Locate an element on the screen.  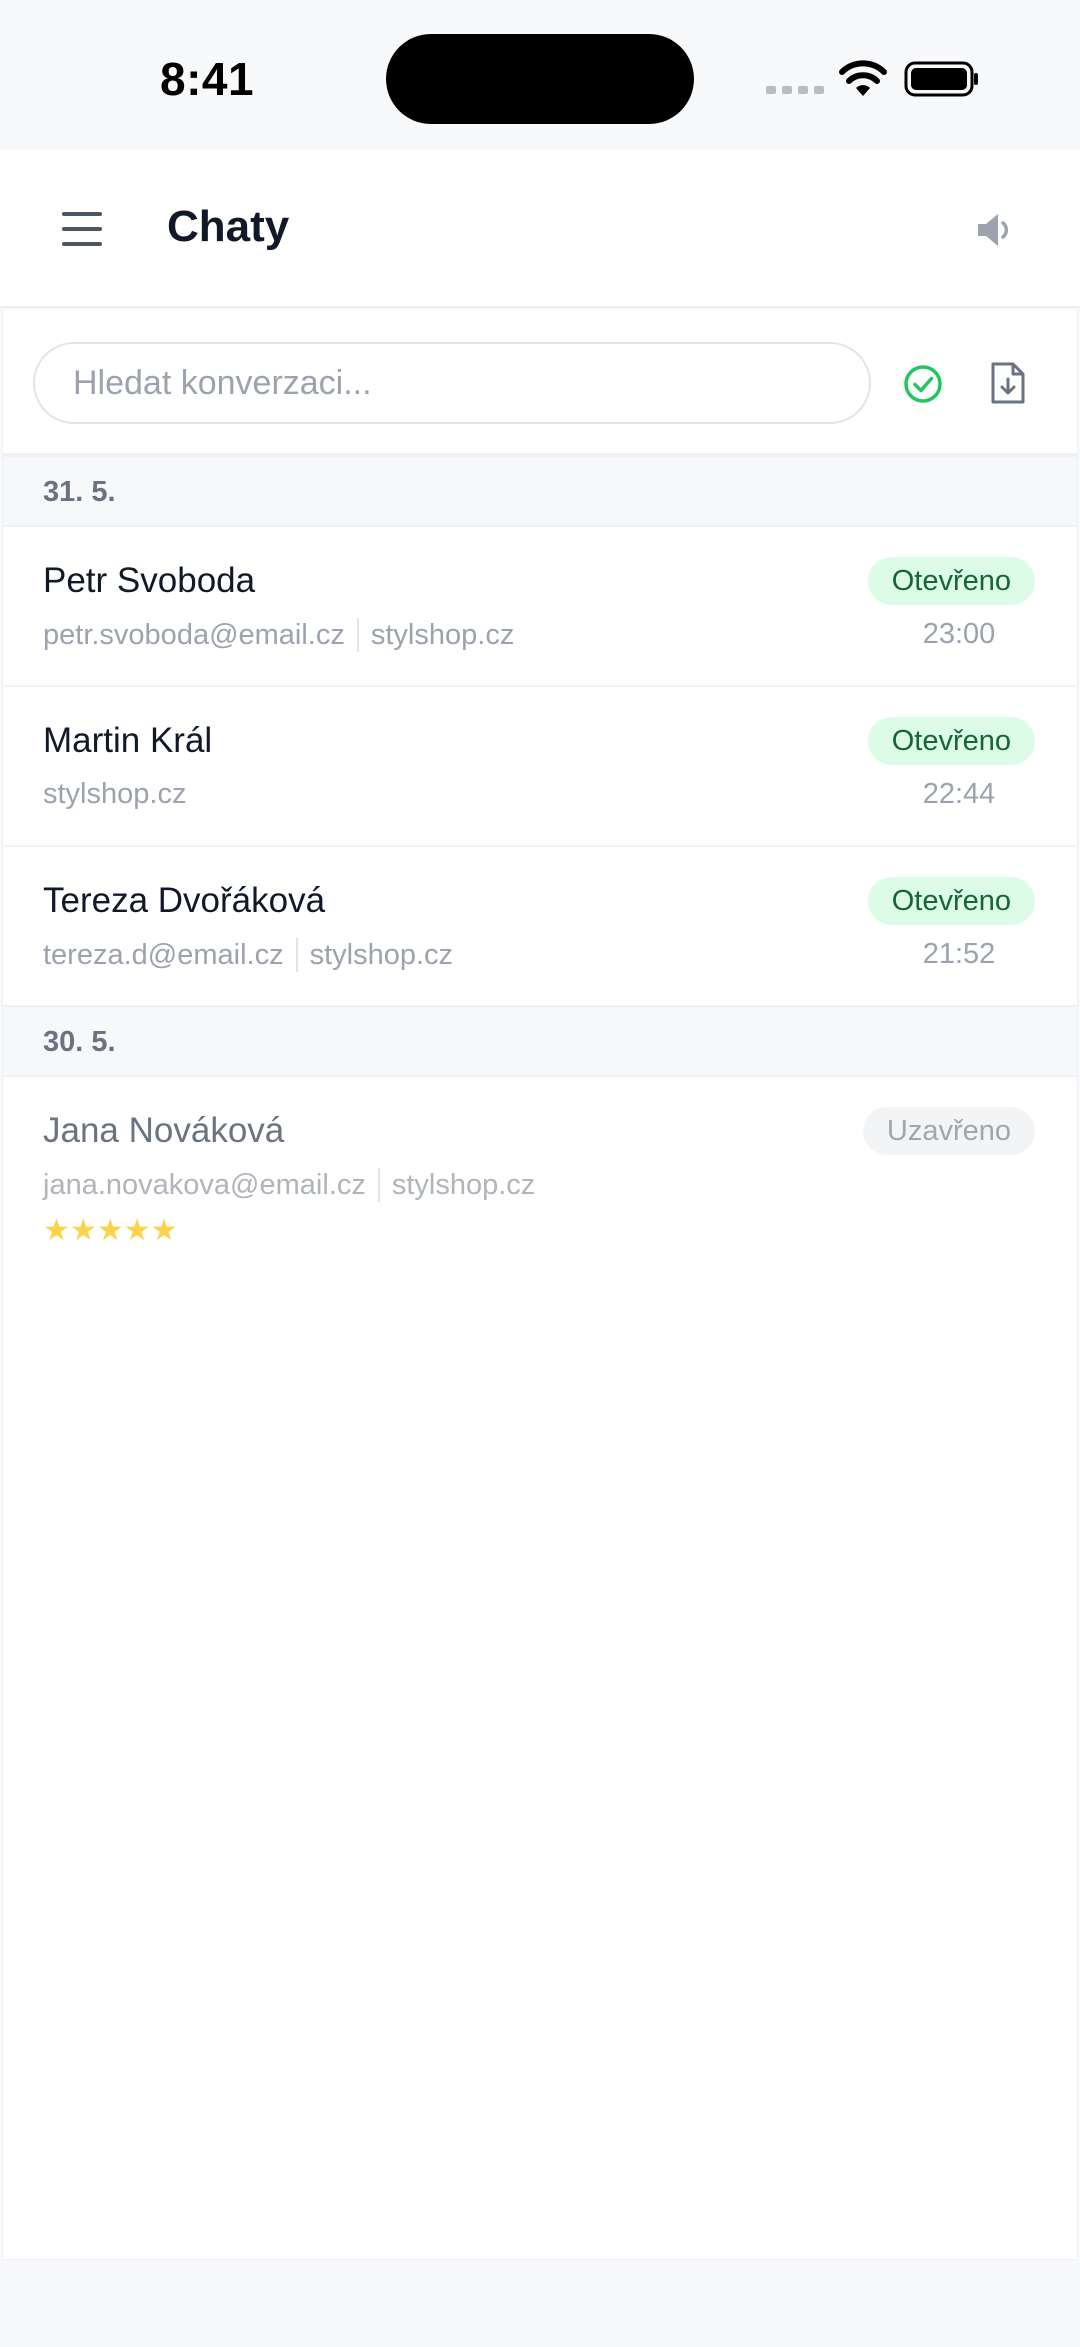
contact-name: Jana Nováková is located at coordinates (164, 1130).